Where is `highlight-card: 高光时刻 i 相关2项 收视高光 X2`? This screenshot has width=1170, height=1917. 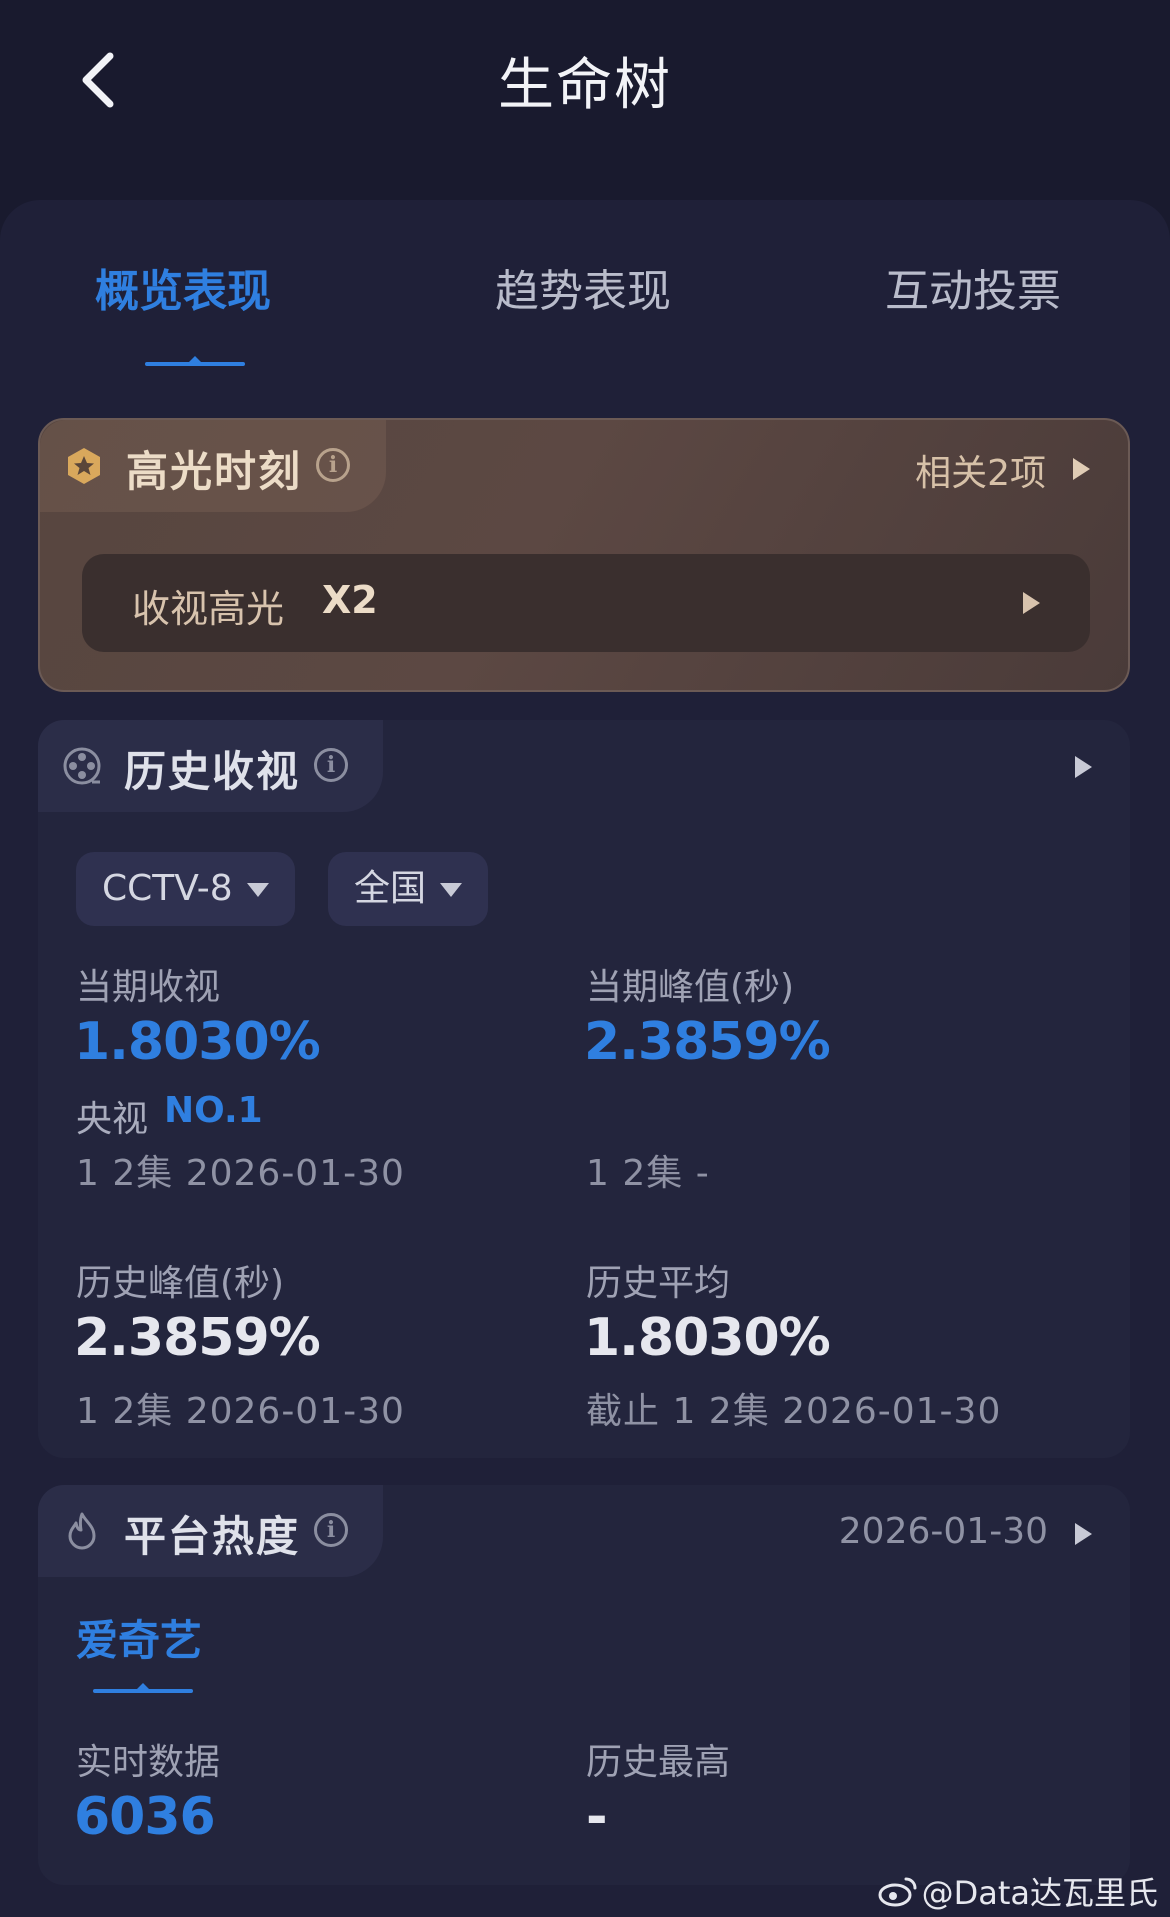
highlight-card: 高光时刻 i 相关2项 收视高光 X2 is located at coordinates (584, 555).